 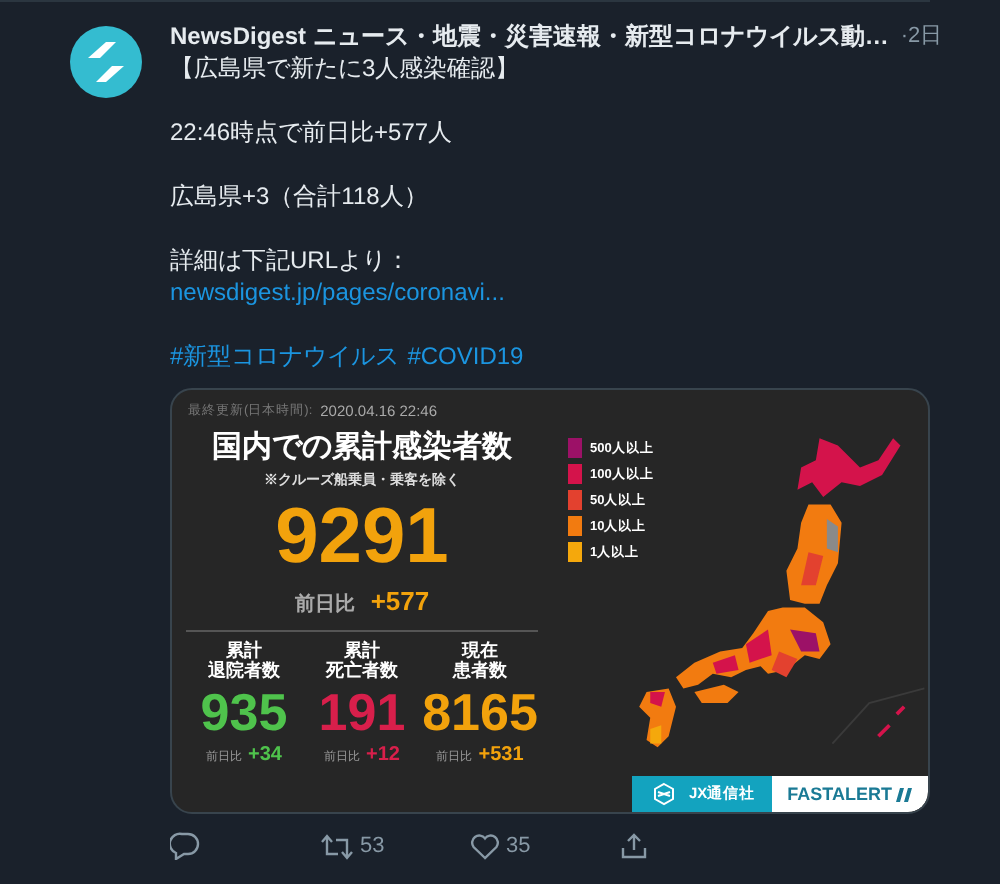 What do you see at coordinates (465, 356) in the screenshot?
I see `hashtag-link: #COVID19` at bounding box center [465, 356].